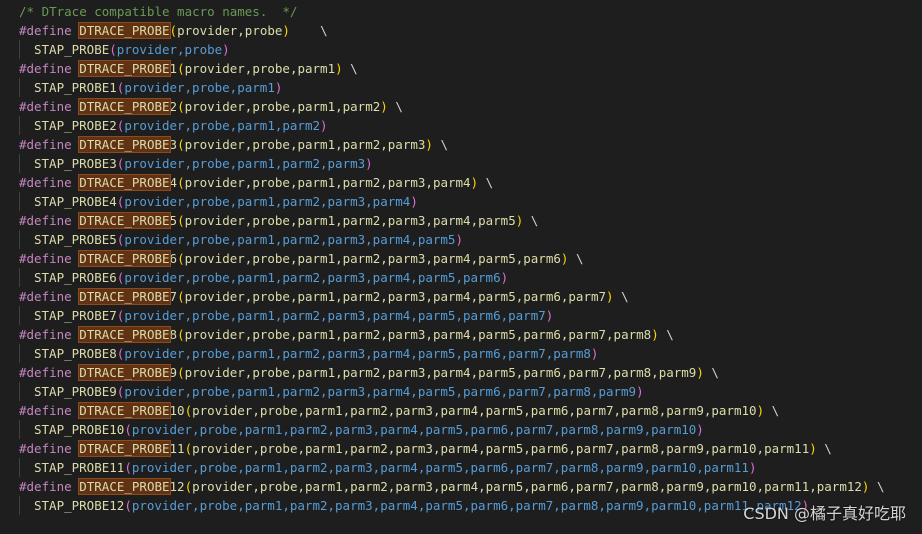 This screenshot has width=922, height=534. Describe the element at coordinates (173, 220) in the screenshot. I see `macro-number: 5` at that location.